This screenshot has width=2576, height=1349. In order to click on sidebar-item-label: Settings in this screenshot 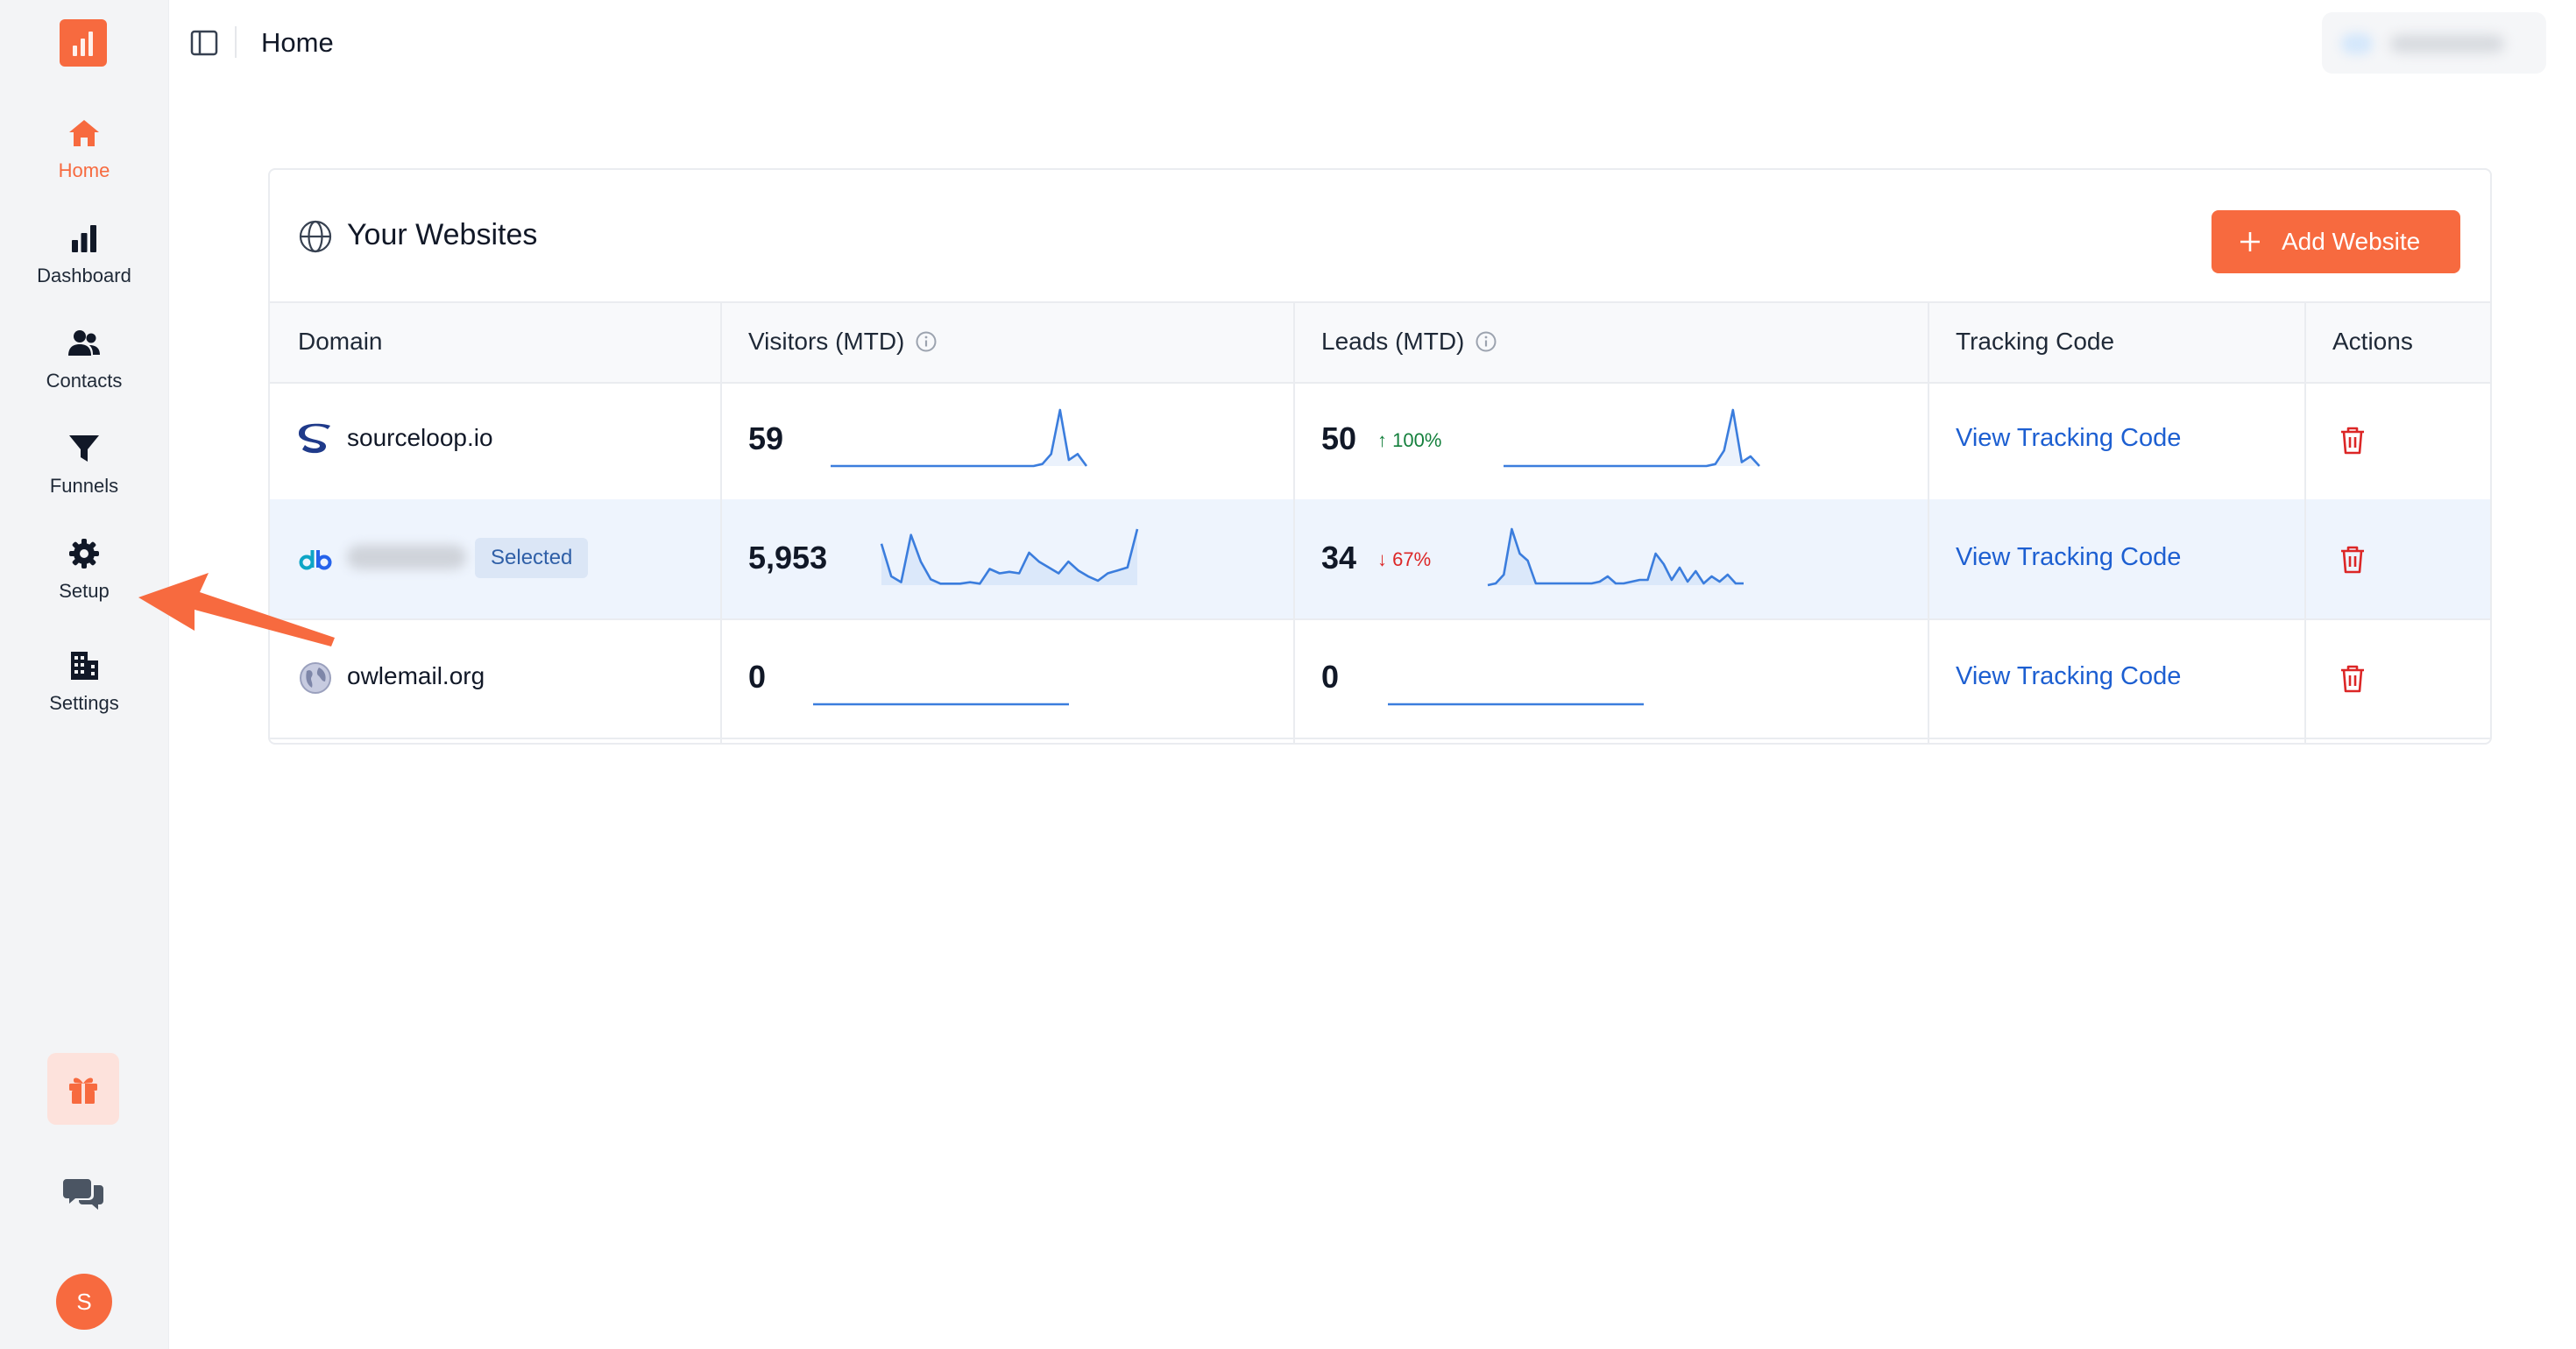, I will do `click(84, 703)`.